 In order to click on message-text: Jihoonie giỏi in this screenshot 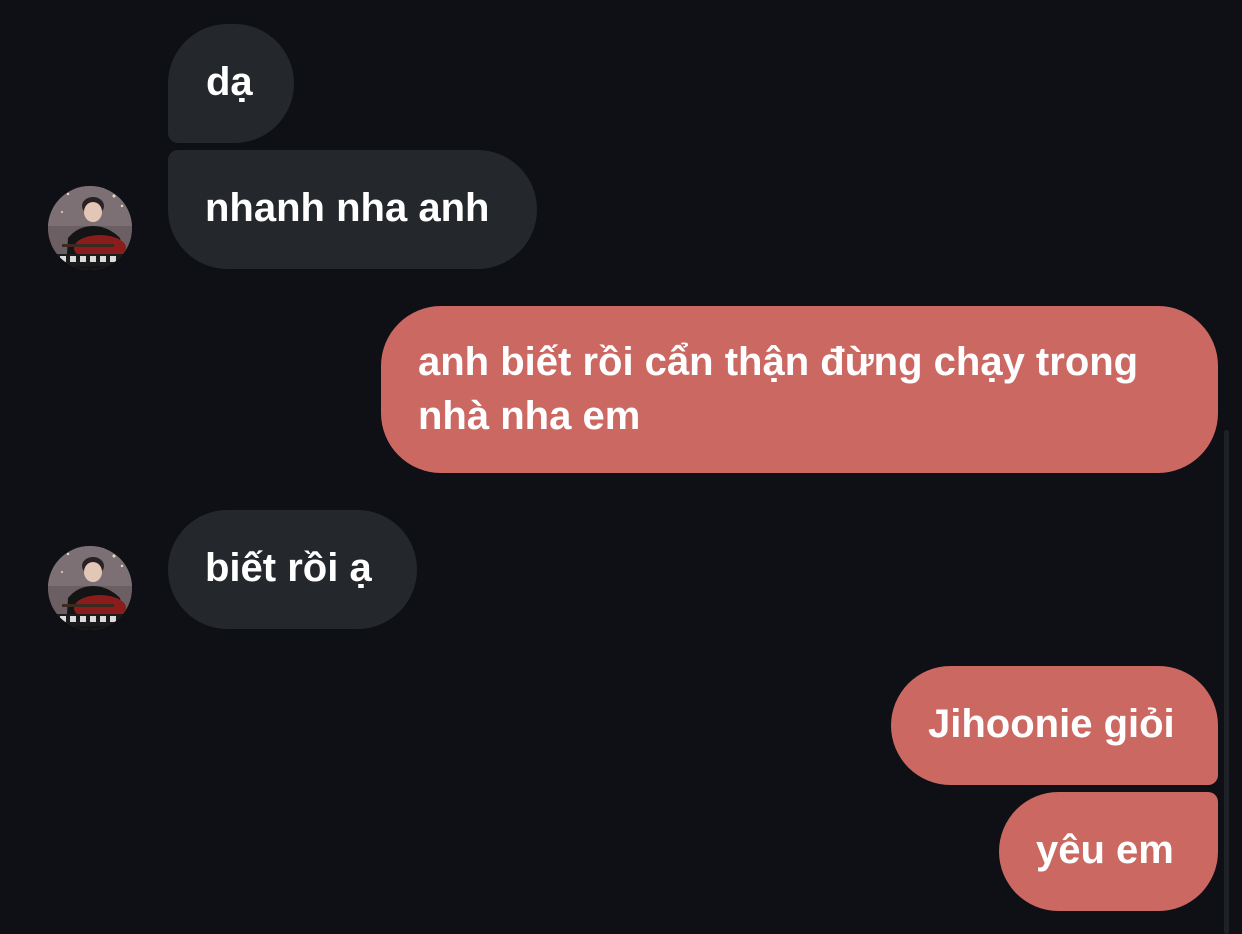, I will do `click(1051, 724)`.